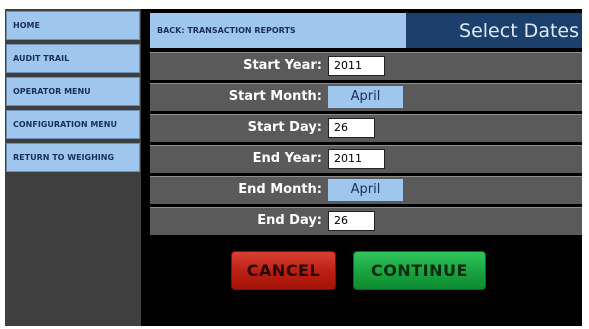 The width and height of the screenshot is (589, 329). I want to click on sidebar-item-label: HOME, so click(26, 25).